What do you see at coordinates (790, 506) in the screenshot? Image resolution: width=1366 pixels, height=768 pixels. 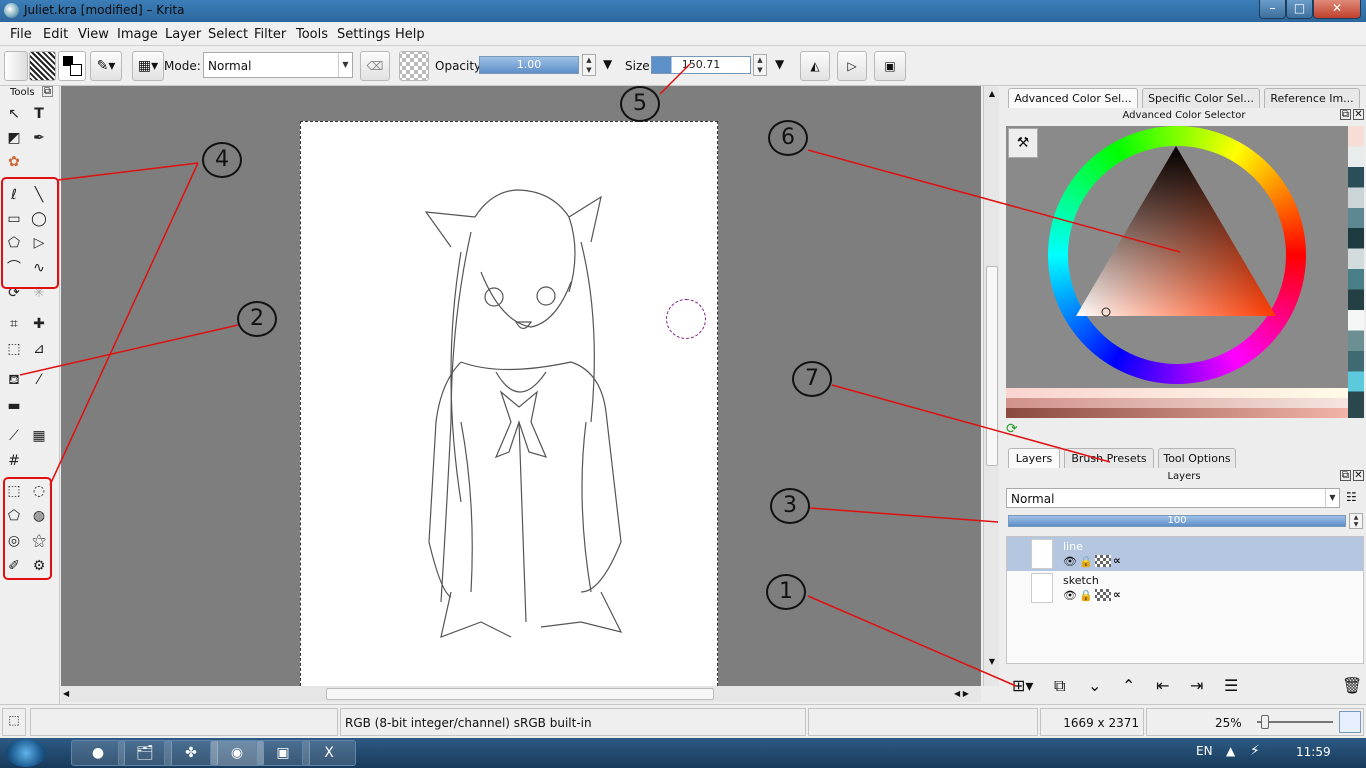 I see `annotation-marker: 3` at bounding box center [790, 506].